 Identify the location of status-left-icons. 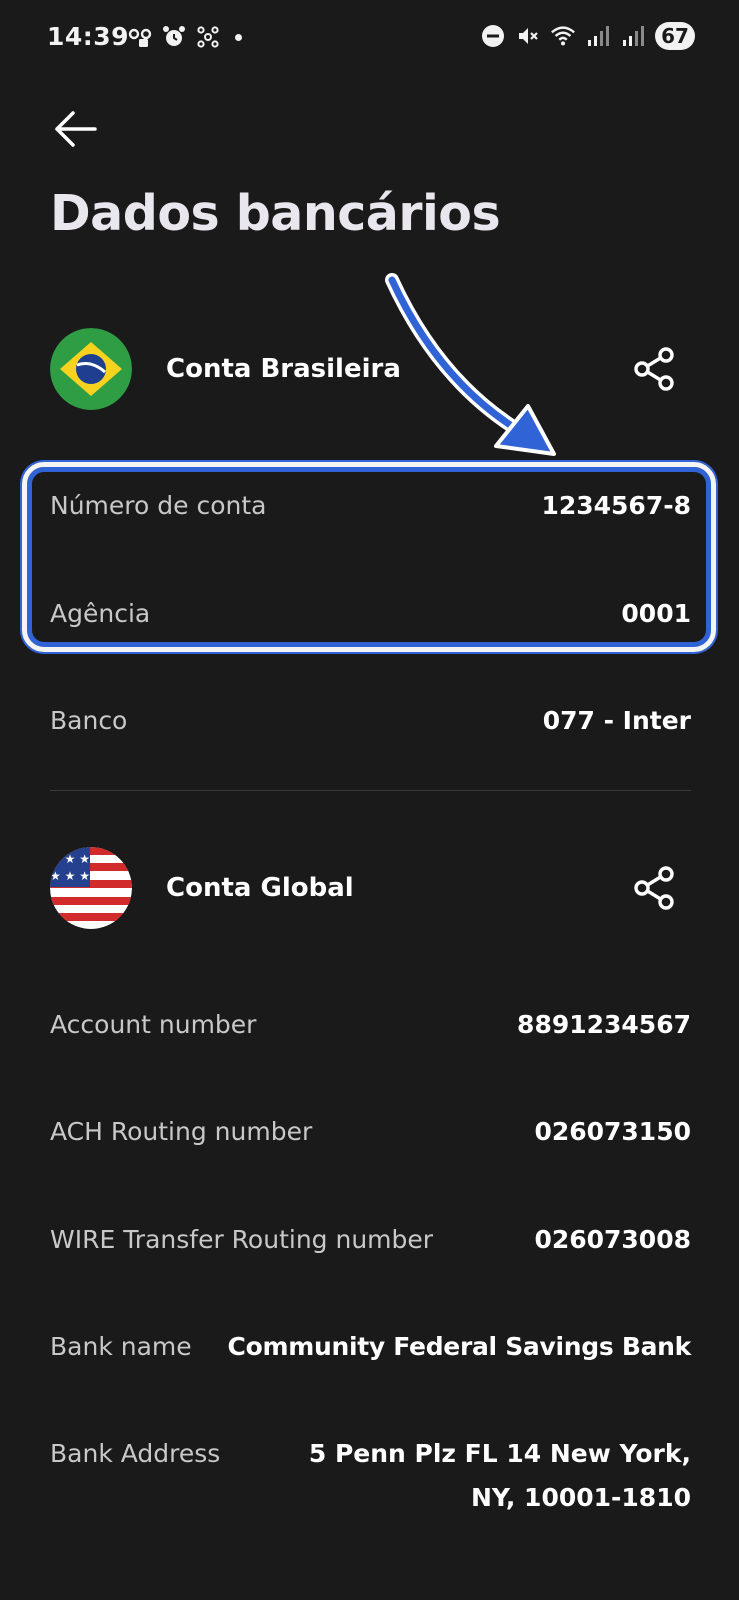
(184, 37).